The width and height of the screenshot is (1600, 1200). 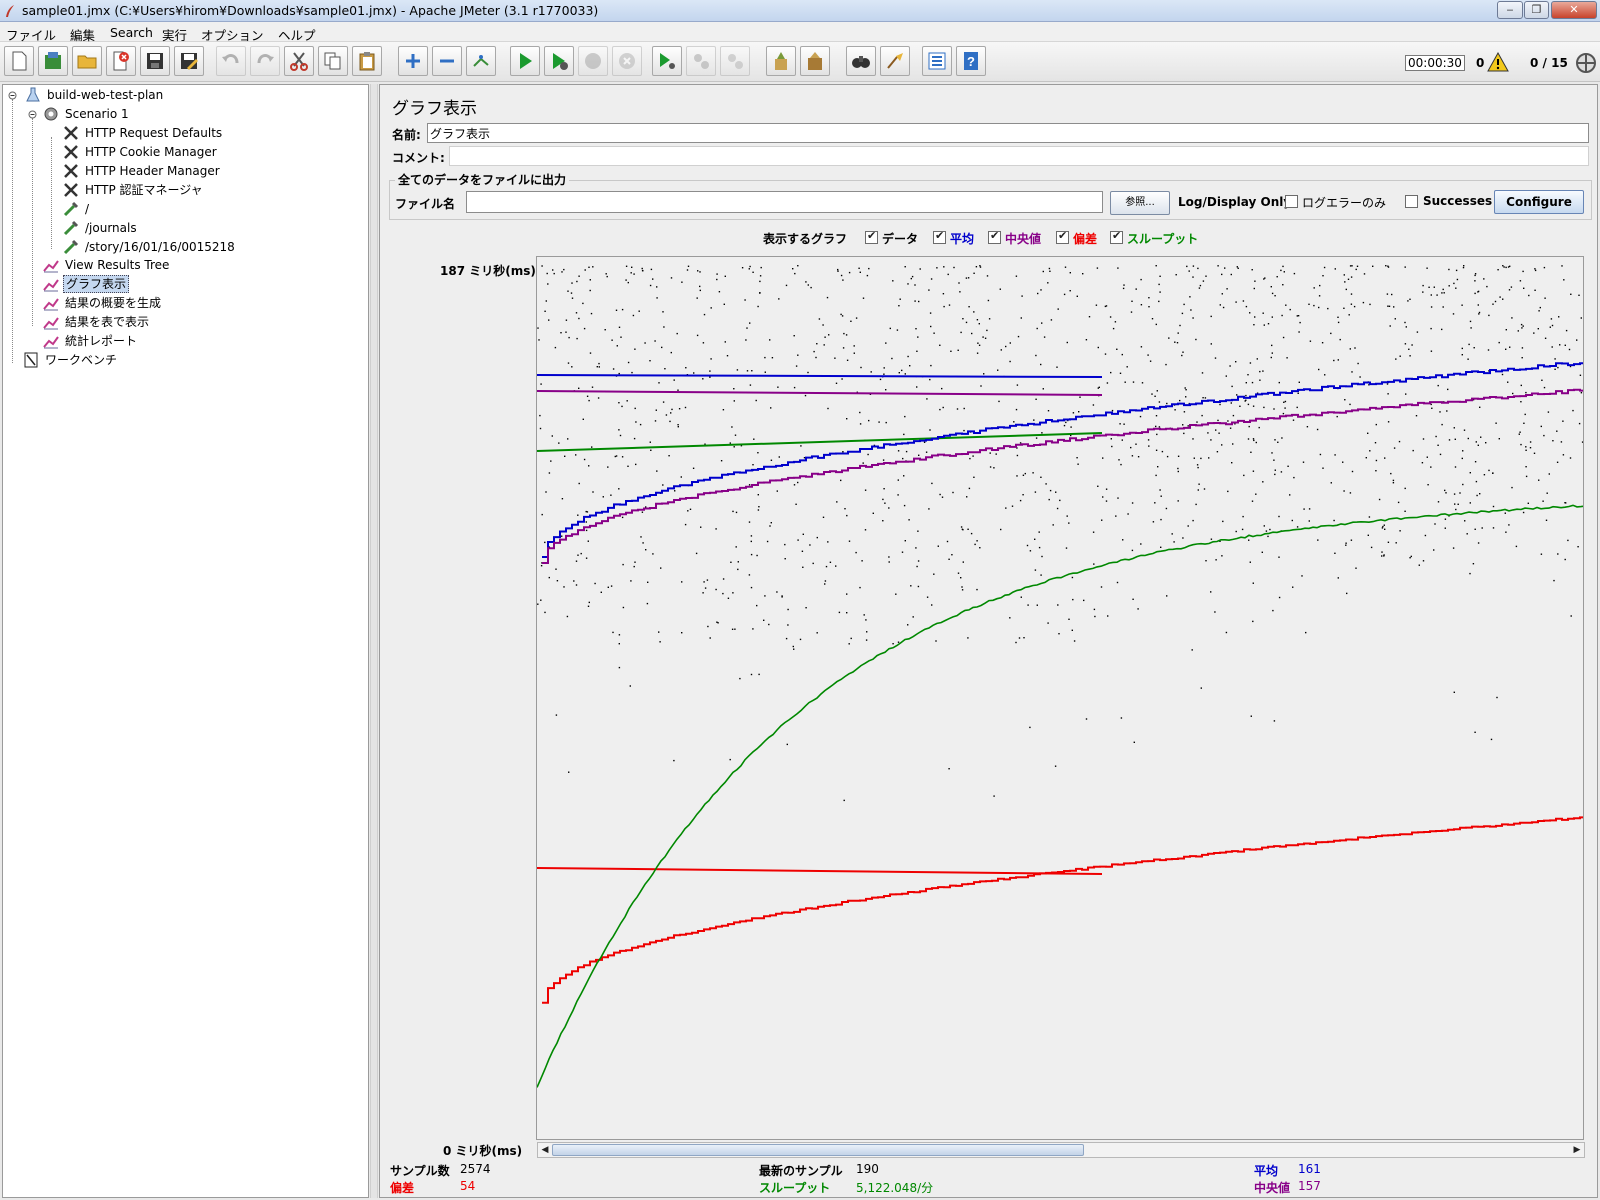 What do you see at coordinates (1344, 203) in the screenshot?
I see `errors-only-label: ログエラーのみ` at bounding box center [1344, 203].